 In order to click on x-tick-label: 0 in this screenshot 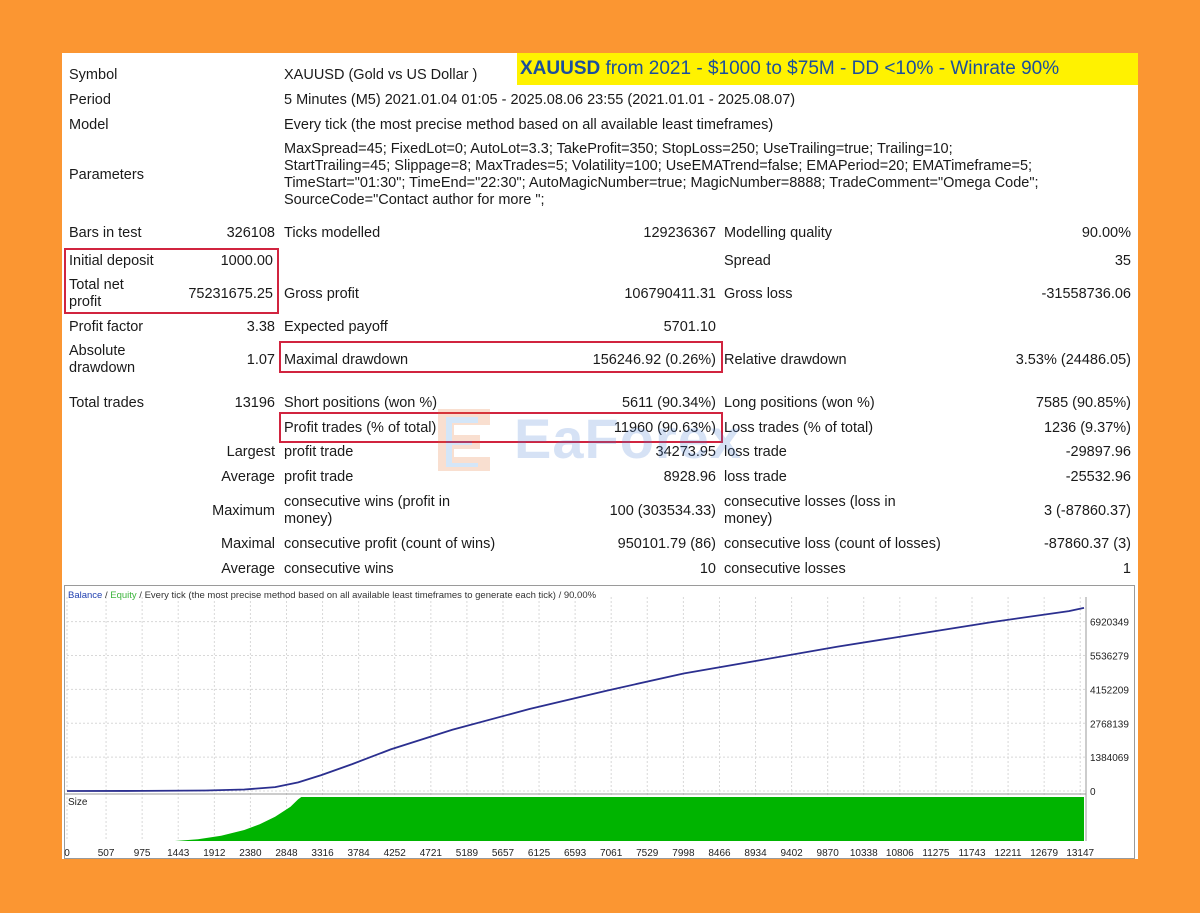, I will do `click(67, 853)`.